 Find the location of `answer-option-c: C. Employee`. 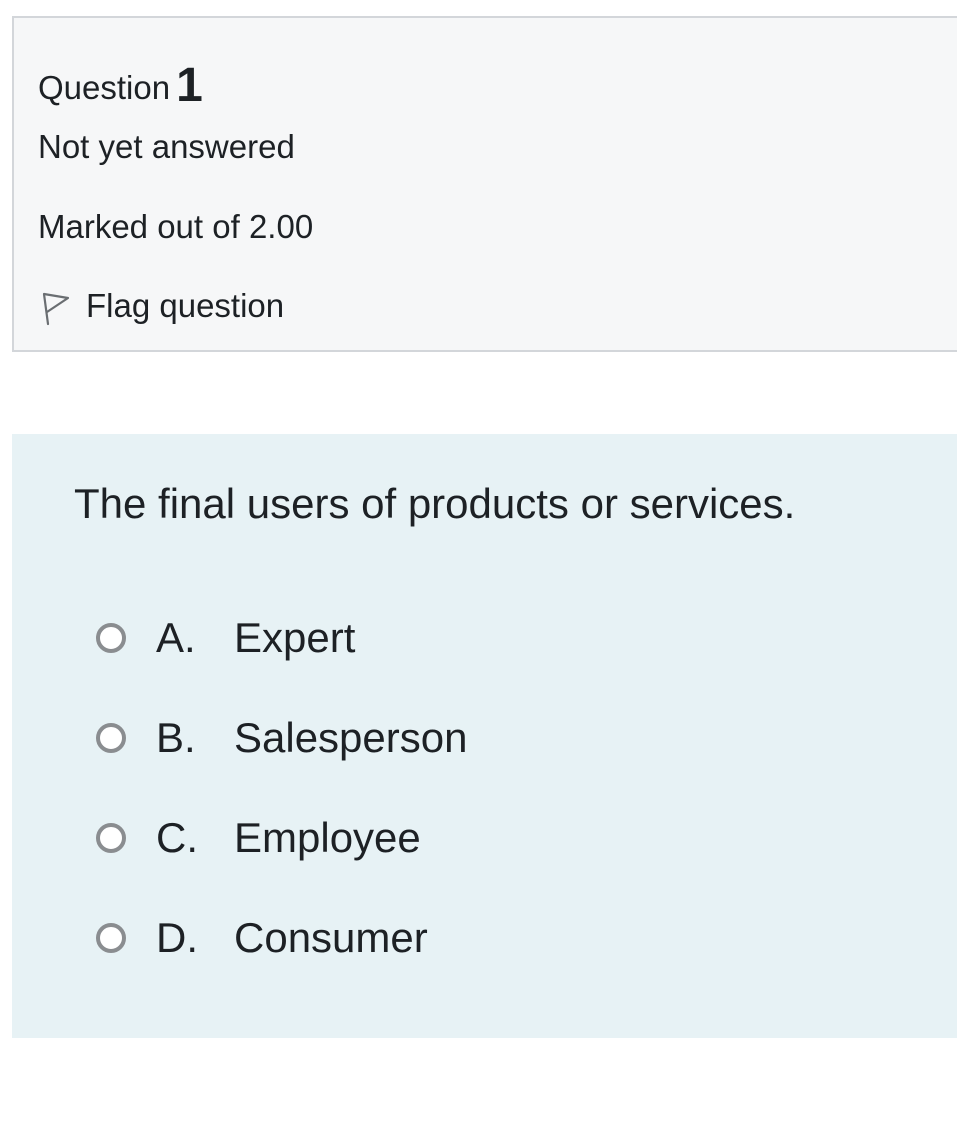

answer-option-c: C. Employee is located at coordinates (258, 838).